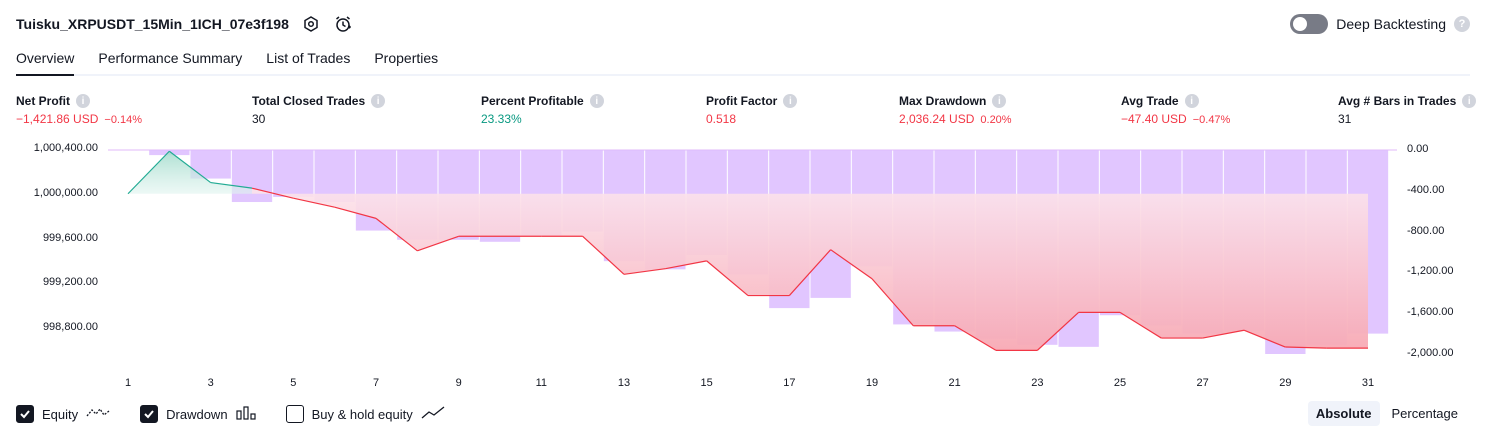 Image resolution: width=1486 pixels, height=438 pixels. What do you see at coordinates (1285, 383) in the screenshot?
I see `x-axis-tick: 29` at bounding box center [1285, 383].